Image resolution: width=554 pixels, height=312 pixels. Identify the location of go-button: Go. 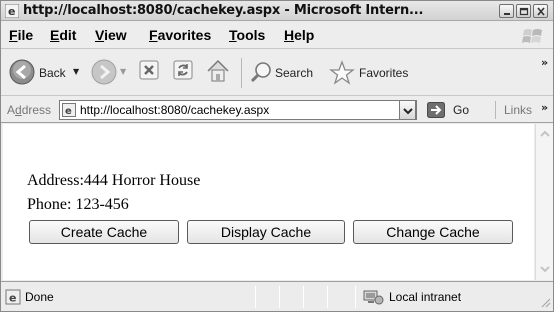
(461, 110).